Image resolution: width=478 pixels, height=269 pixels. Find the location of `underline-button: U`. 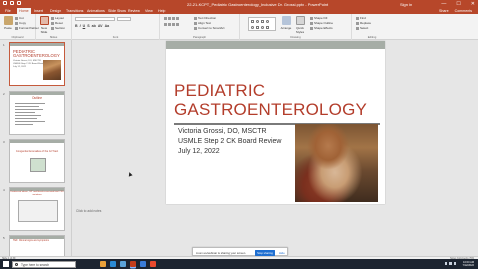

underline-button: U is located at coordinates (84, 26).